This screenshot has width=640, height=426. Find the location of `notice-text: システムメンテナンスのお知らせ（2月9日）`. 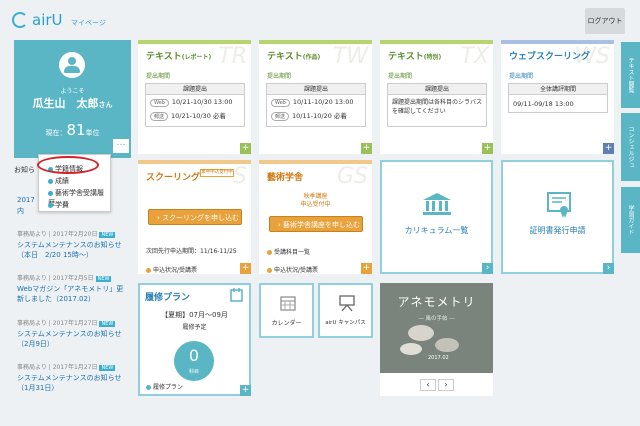

notice-text: システムメンテナンスのお知らせ（2月9日） is located at coordinates (73, 339).